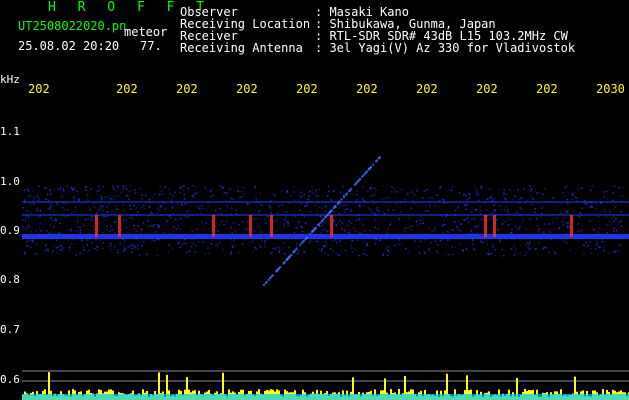  I want to click on y-axis-unit: kHz, so click(10, 79).